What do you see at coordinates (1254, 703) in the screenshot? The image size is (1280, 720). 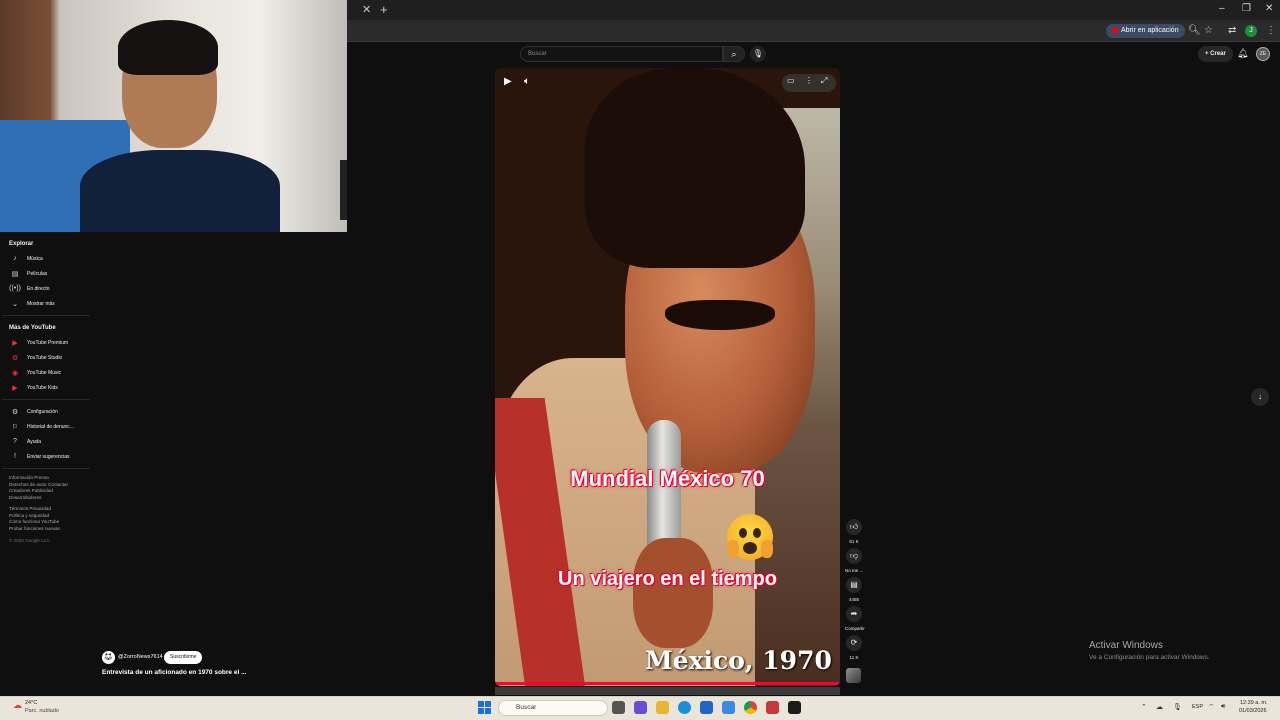 I see `clock-time: 12:39 a. m.` at bounding box center [1254, 703].